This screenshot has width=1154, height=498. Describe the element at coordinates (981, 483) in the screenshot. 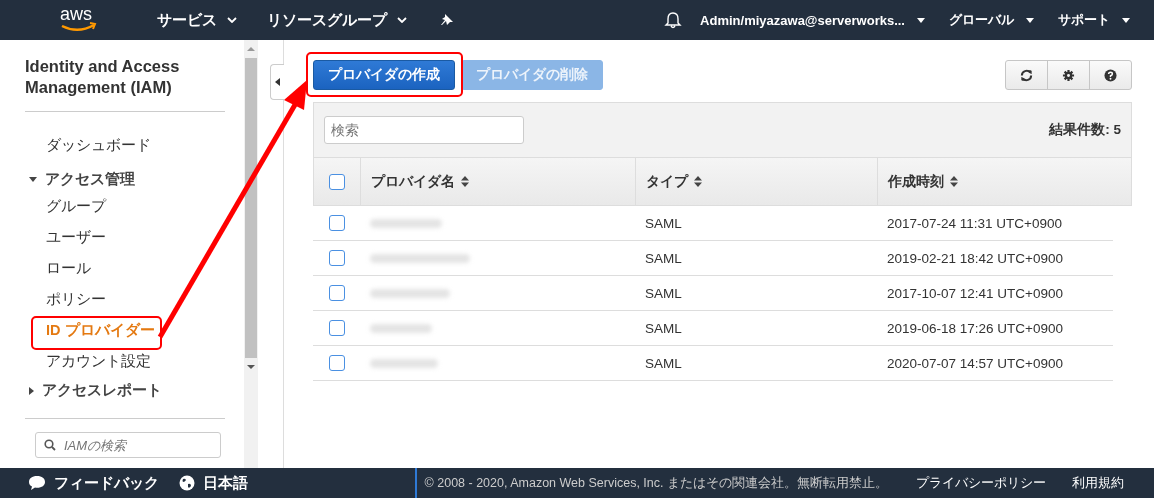

I see `footer-link: プライバシーポリシー` at that location.